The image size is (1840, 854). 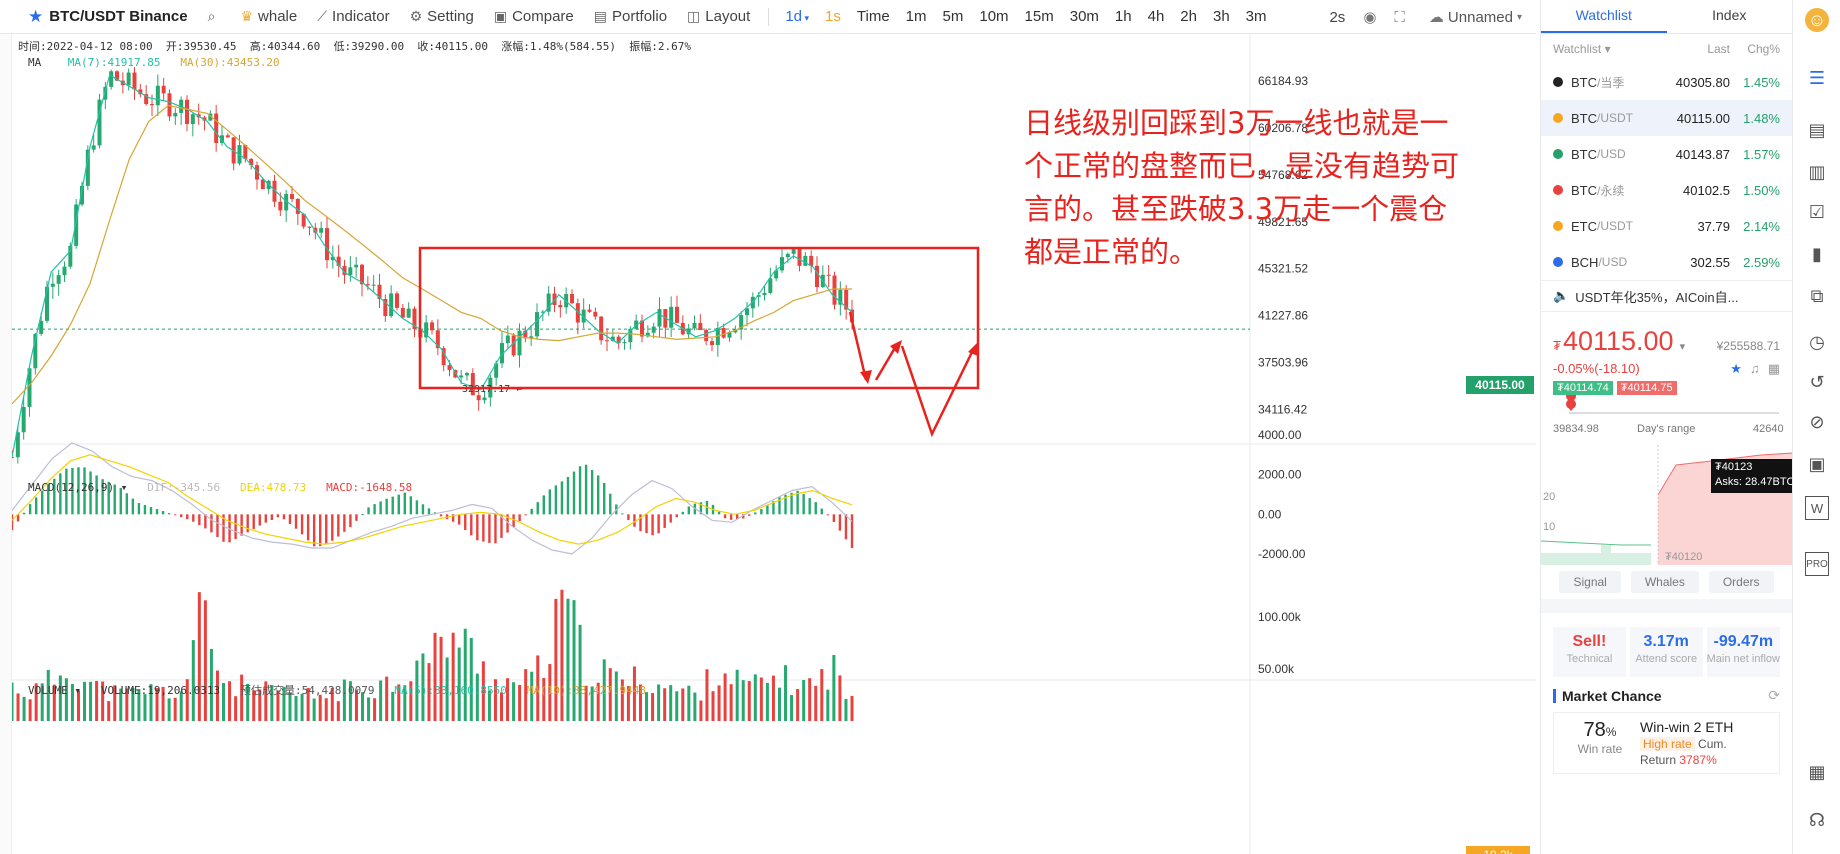 What do you see at coordinates (1084, 16) in the screenshot?
I see `interval-30m: 30m` at bounding box center [1084, 16].